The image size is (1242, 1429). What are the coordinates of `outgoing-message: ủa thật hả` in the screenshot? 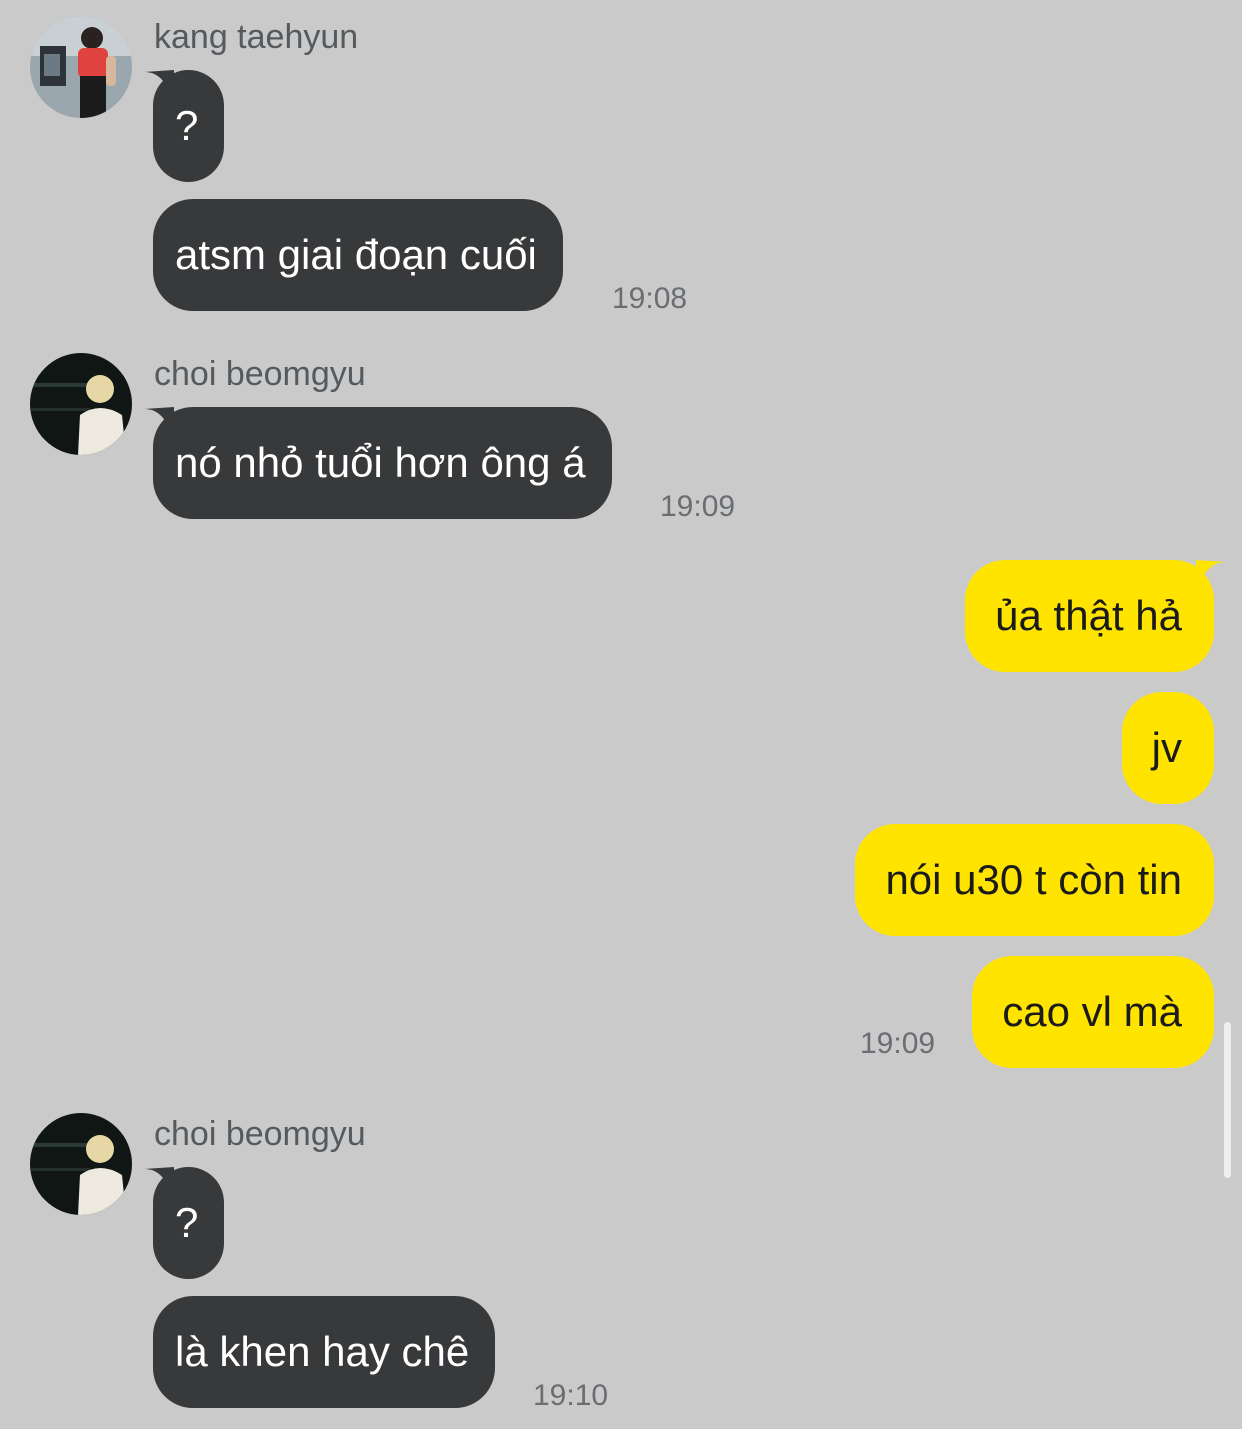 It's located at (1089, 616).